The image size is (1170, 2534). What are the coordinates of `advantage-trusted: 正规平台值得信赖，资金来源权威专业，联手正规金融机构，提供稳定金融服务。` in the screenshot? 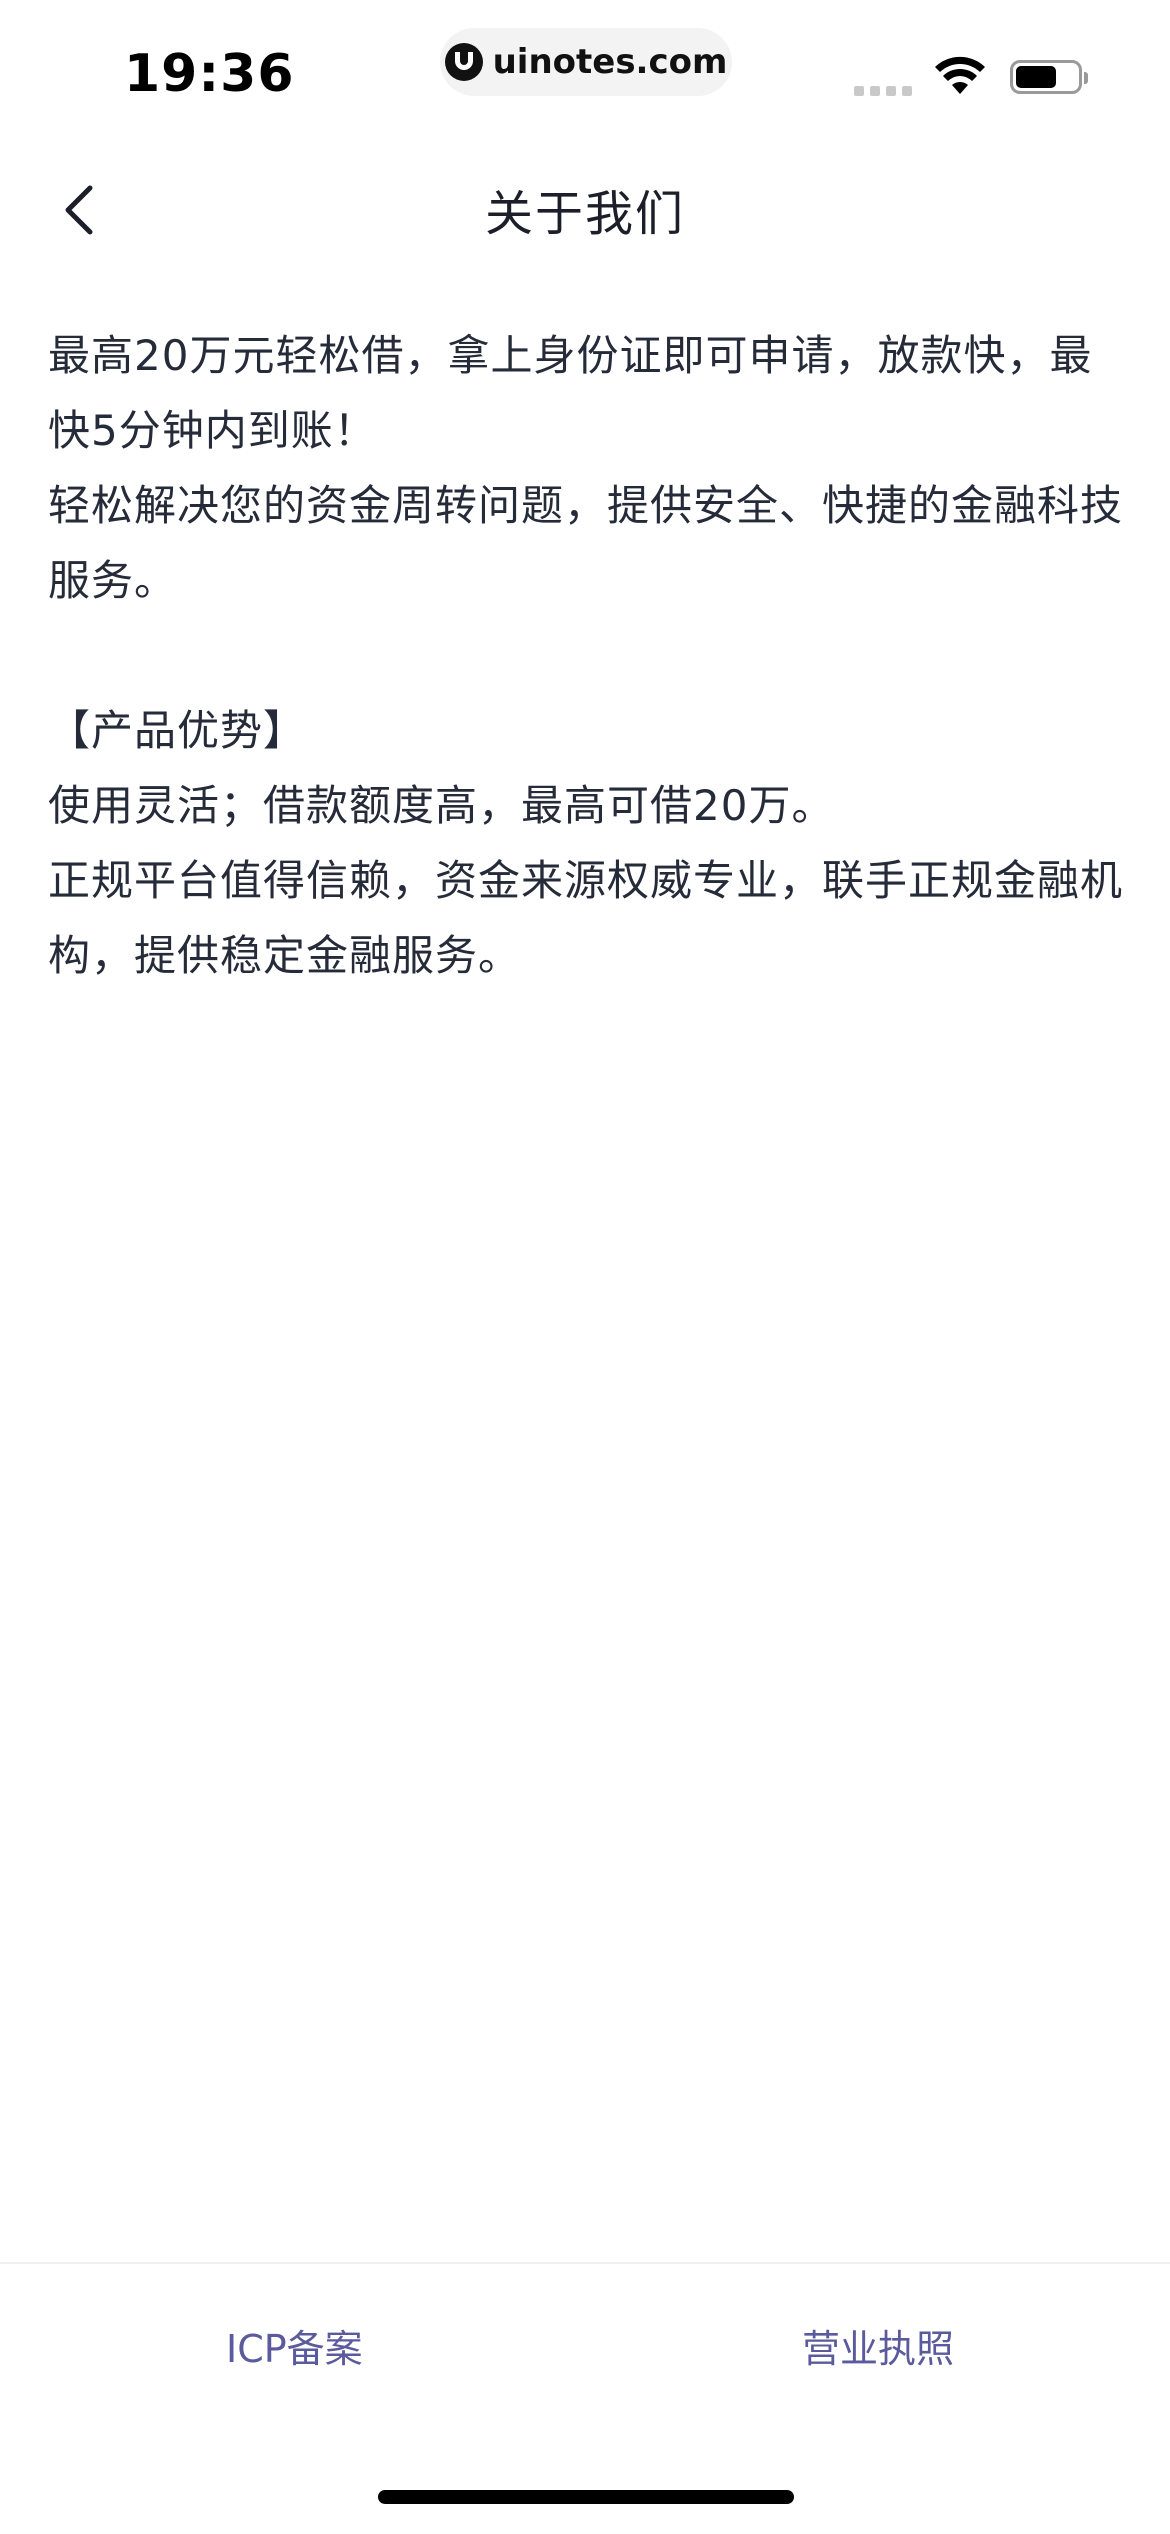 It's located at (586, 918).